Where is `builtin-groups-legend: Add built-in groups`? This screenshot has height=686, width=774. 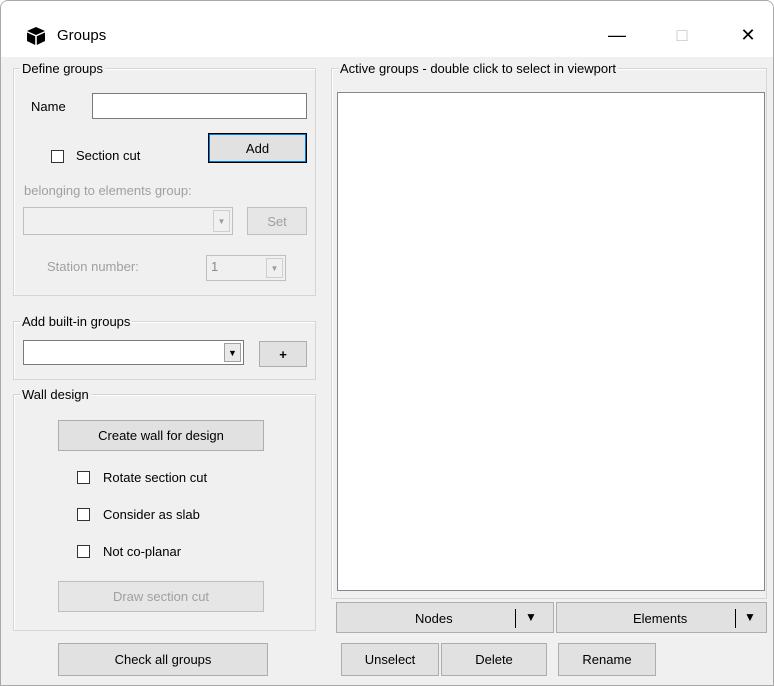
builtin-groups-legend: Add built-in groups is located at coordinates (76, 321).